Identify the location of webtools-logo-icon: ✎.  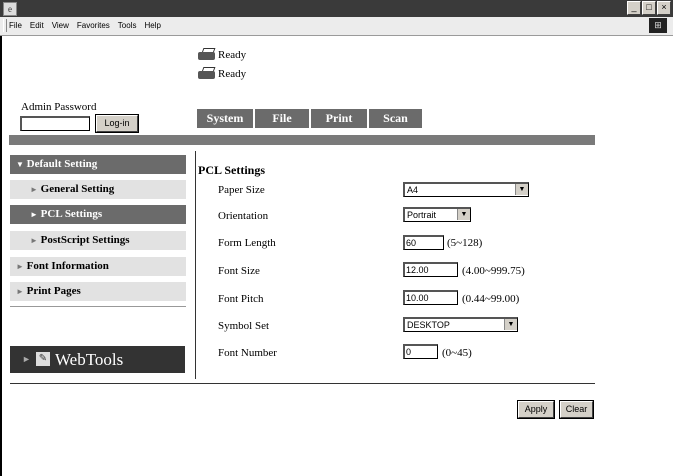
(43, 359).